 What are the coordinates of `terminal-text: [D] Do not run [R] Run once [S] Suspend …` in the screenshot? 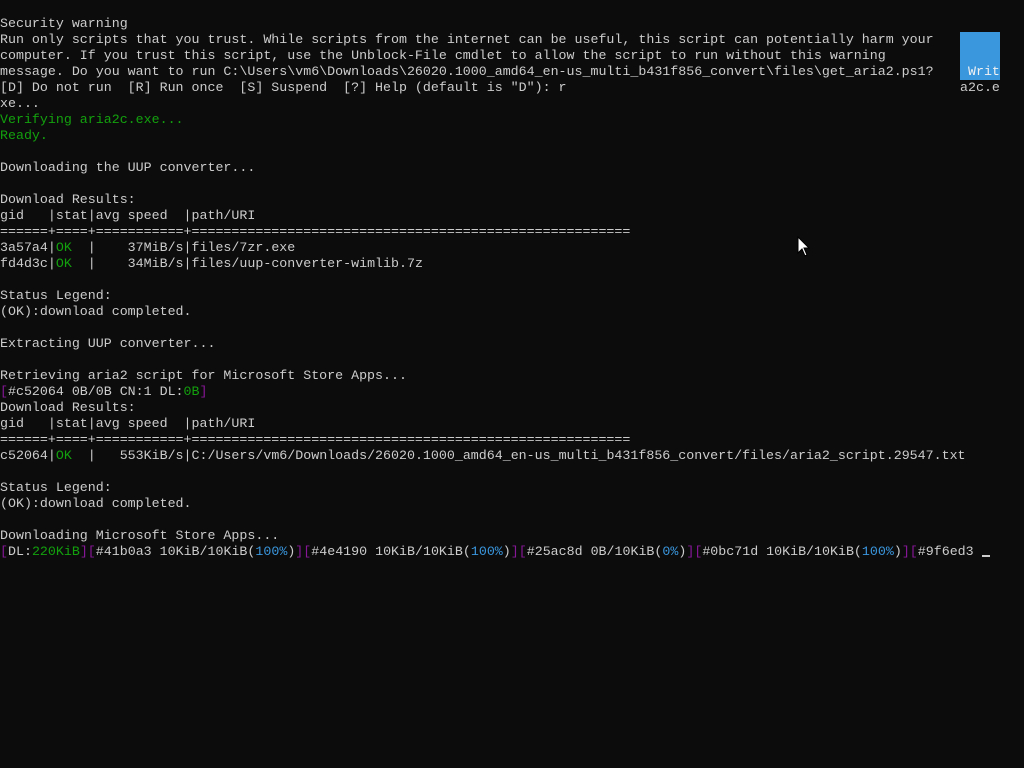 It's located at (283, 87).